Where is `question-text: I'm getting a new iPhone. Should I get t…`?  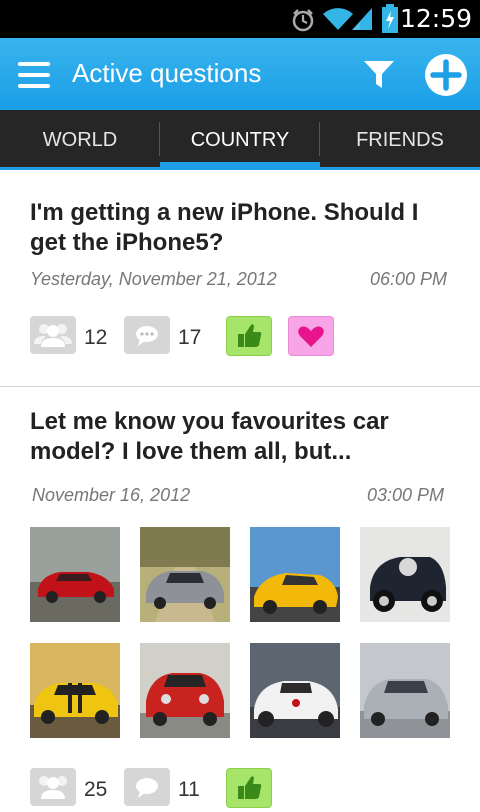 question-text: I'm getting a new iPhone. Should I get t… is located at coordinates (224, 227).